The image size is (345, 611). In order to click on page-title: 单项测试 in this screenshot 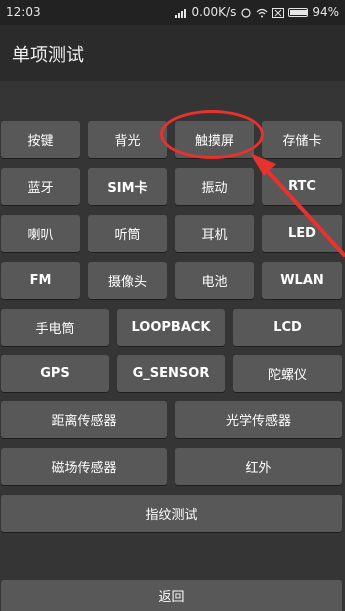, I will do `click(48, 55)`.